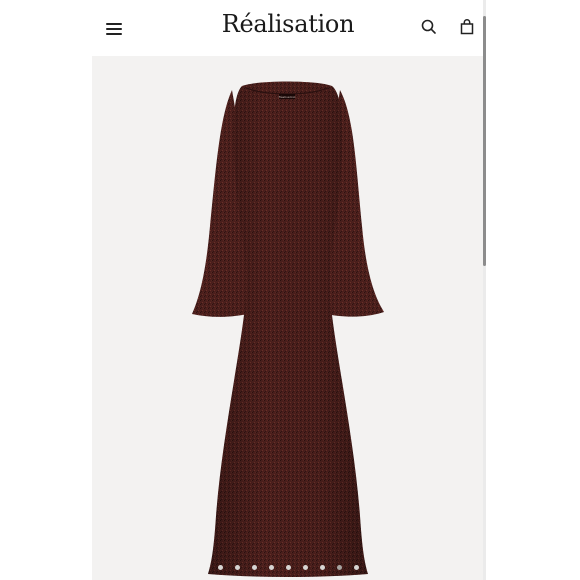 This screenshot has height=580, width=580. Describe the element at coordinates (484, 290) in the screenshot. I see `scrollbar-track` at that location.